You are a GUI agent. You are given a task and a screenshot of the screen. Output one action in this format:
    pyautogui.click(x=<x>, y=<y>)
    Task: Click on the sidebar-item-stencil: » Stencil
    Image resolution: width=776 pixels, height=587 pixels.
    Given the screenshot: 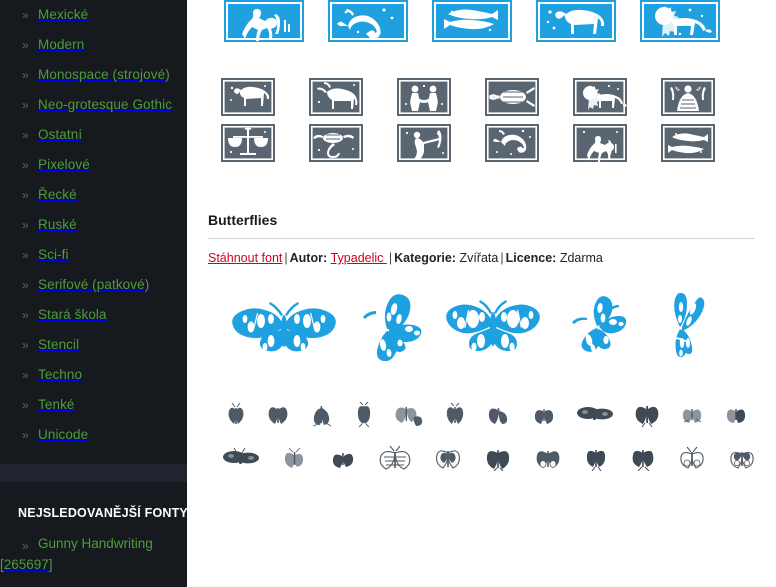 What is the action you would take?
    pyautogui.click(x=93, y=345)
    